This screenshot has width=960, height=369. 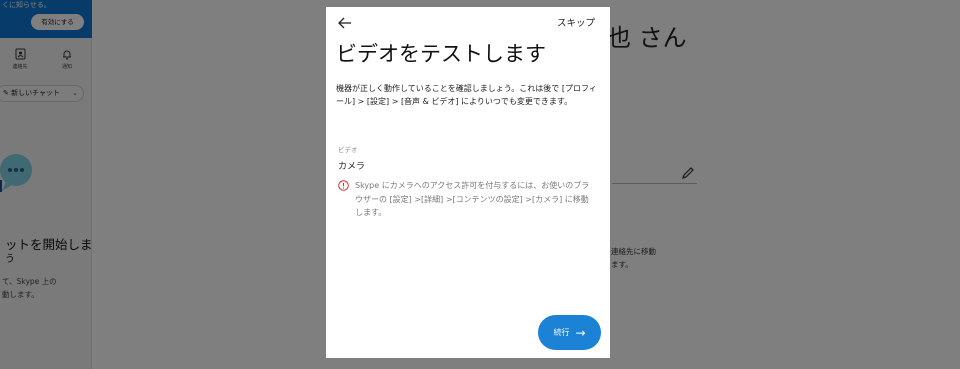 What do you see at coordinates (441, 54) in the screenshot?
I see `dialog-title: ビデオをテストします` at bounding box center [441, 54].